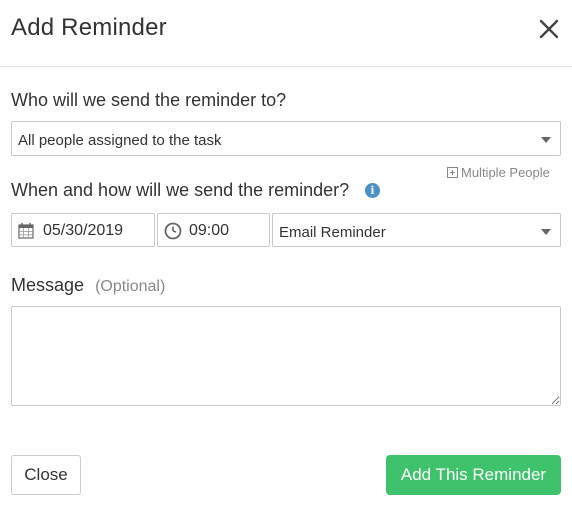  What do you see at coordinates (209, 230) in the screenshot?
I see `time-value: 09:00` at bounding box center [209, 230].